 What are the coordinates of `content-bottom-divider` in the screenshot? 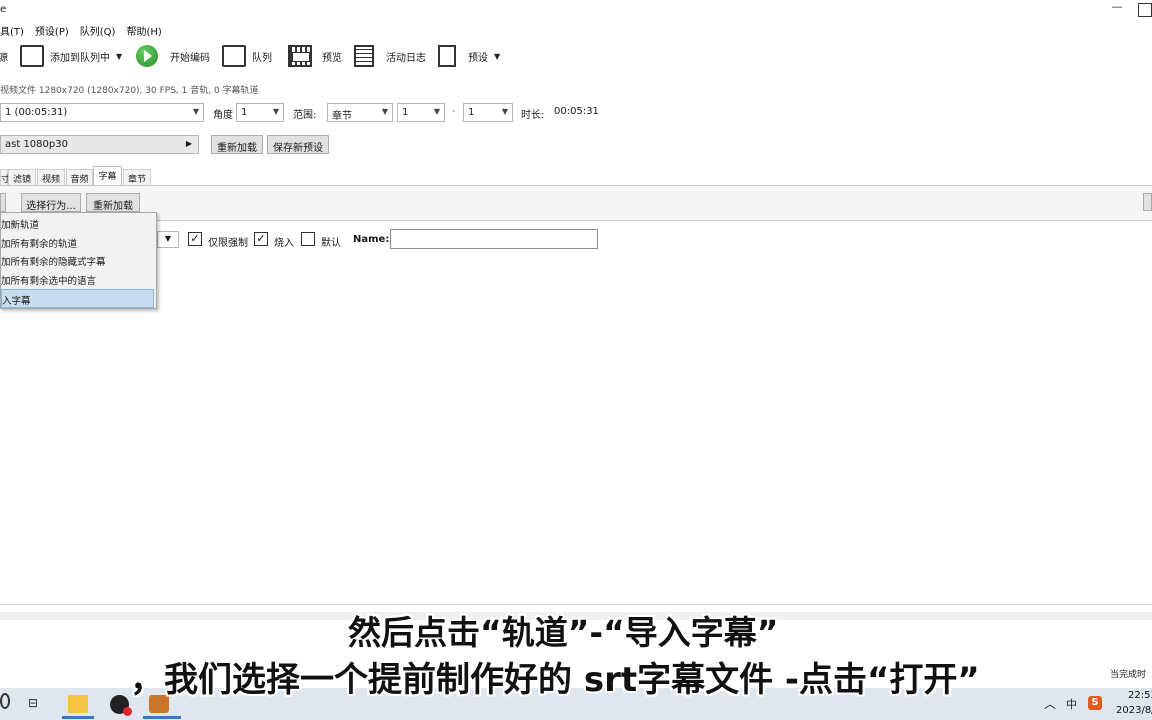 It's located at (576, 604).